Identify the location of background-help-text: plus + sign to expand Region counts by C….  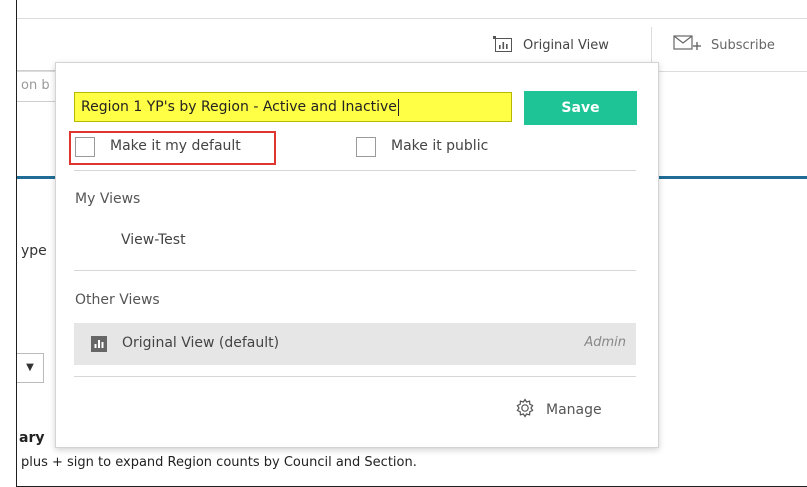
(219, 462).